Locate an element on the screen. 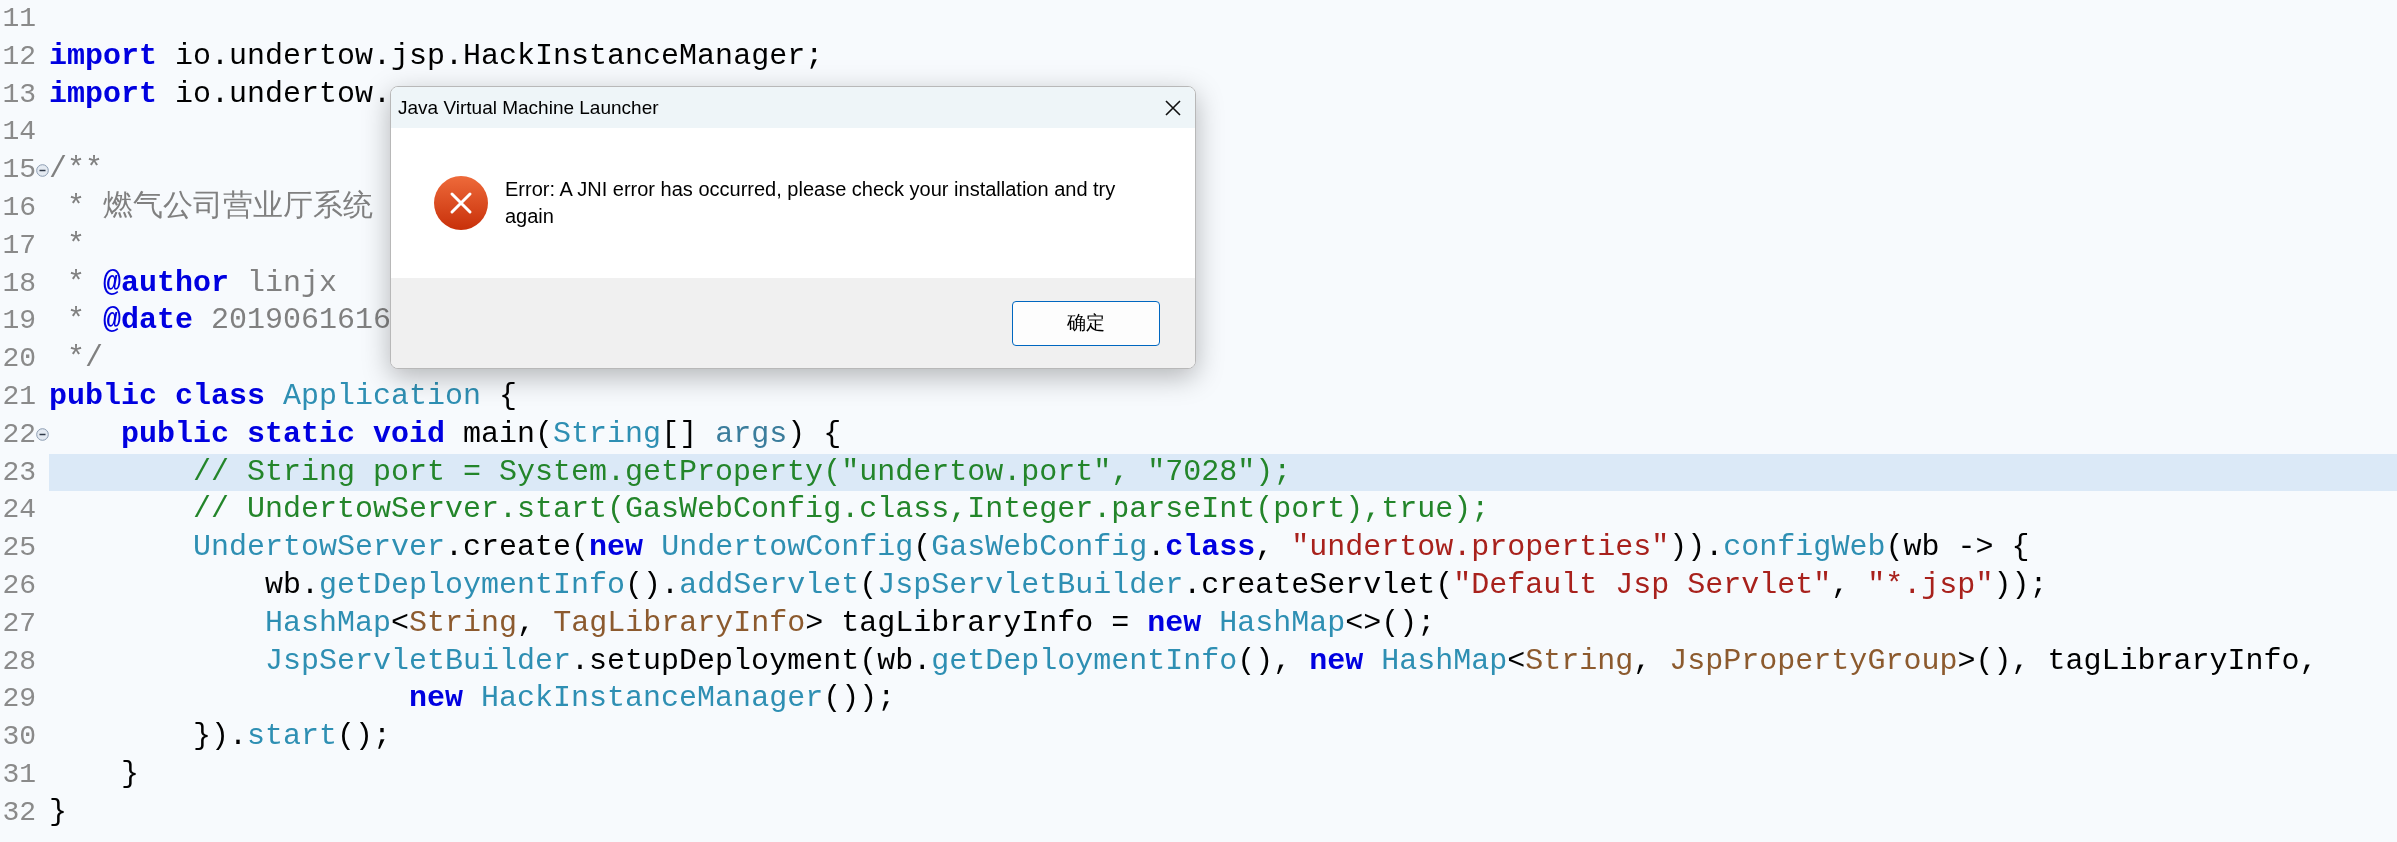 The width and height of the screenshot is (2397, 842). error-message: Error: A JNI error has occurred, please check your installation and try again is located at coordinates (811, 203).